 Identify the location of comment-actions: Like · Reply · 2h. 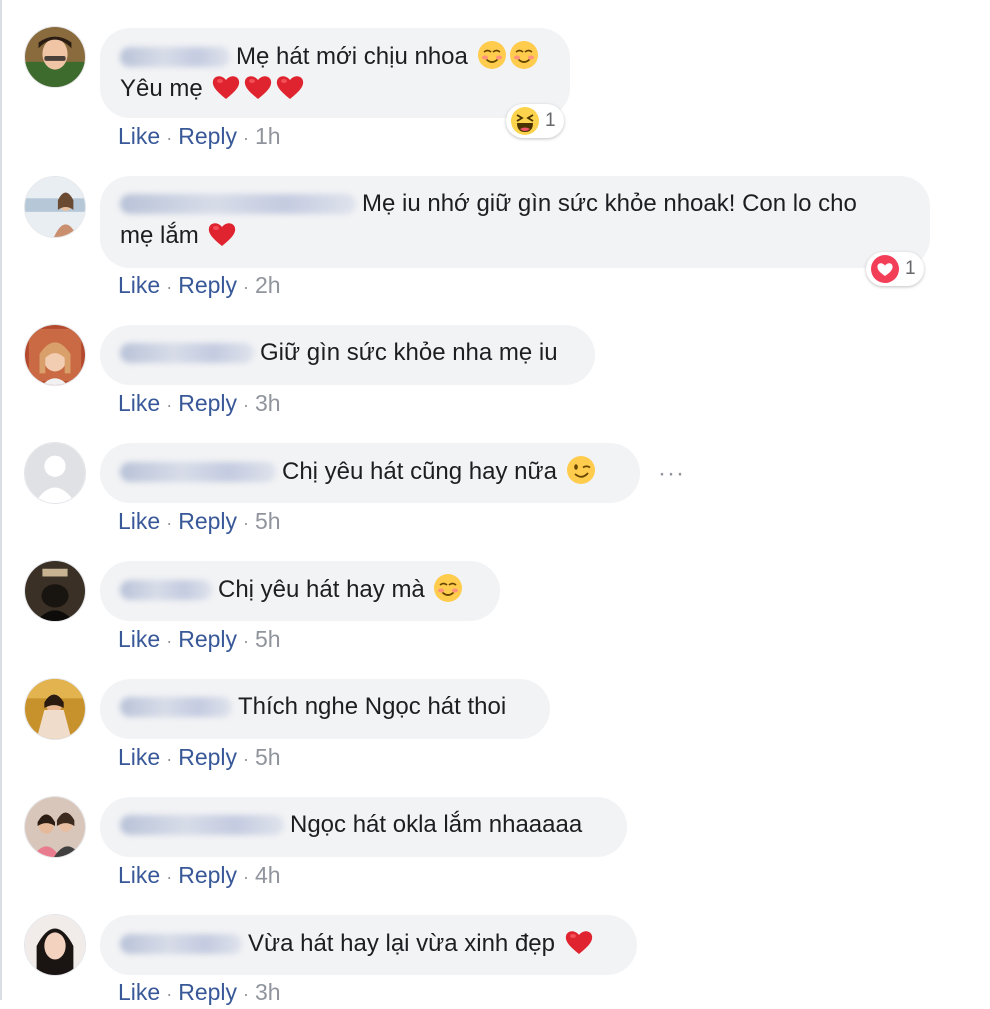
(199, 285).